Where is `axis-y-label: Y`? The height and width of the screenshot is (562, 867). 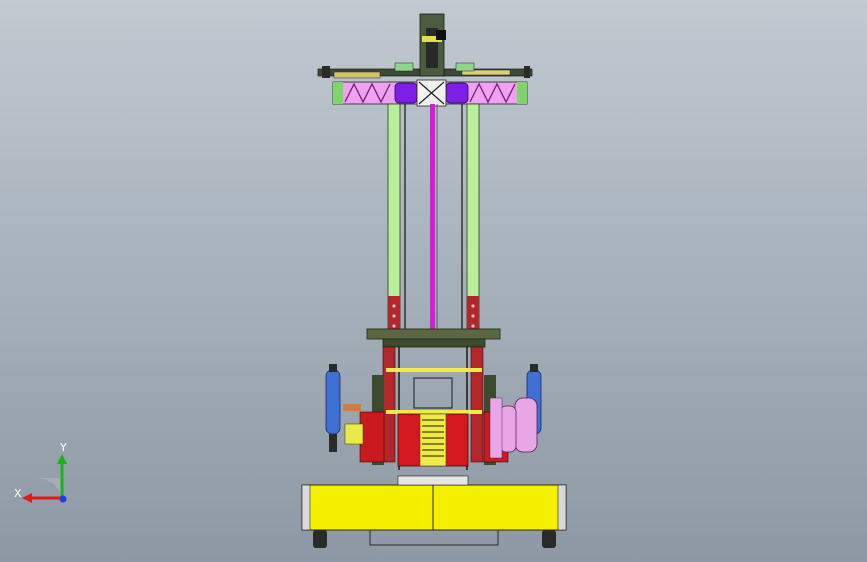
axis-y-label: Y is located at coordinates (63, 447).